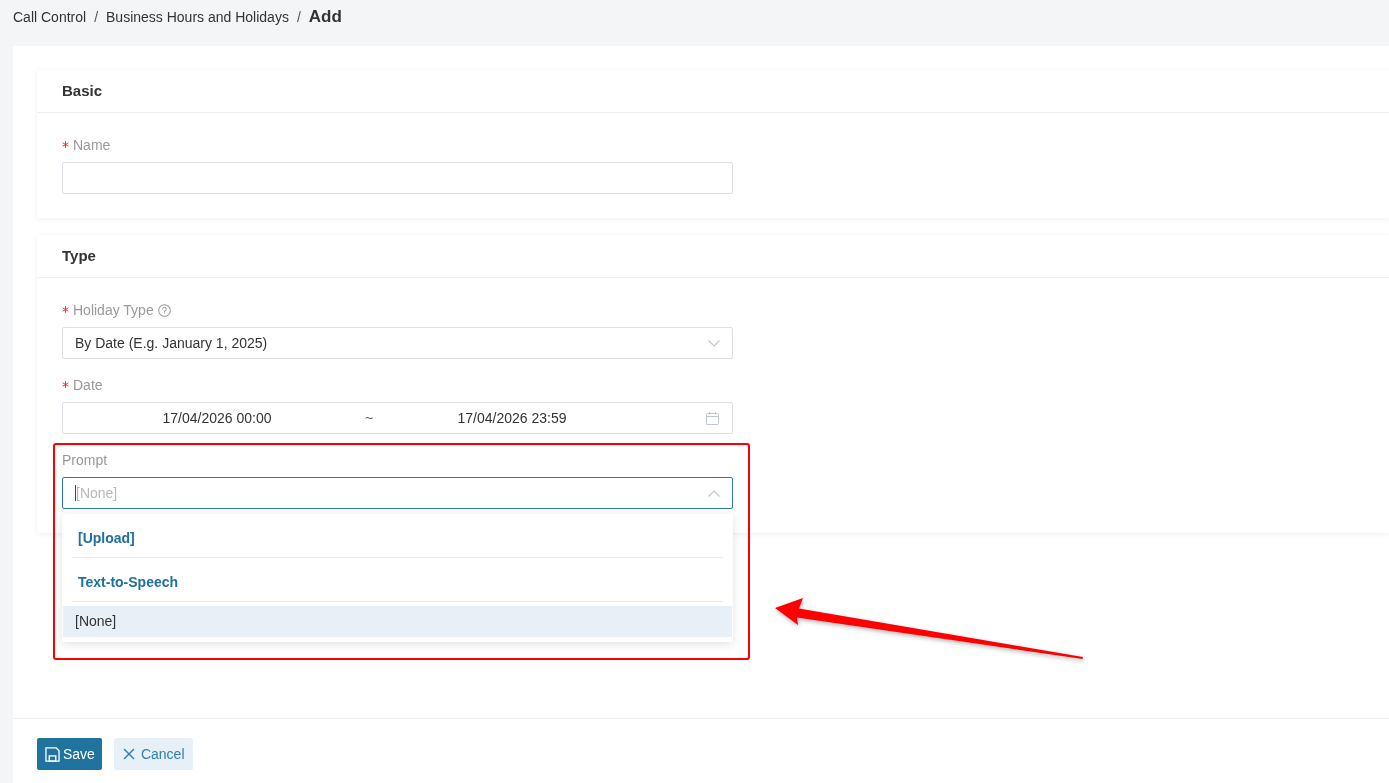  What do you see at coordinates (92, 145) in the screenshot?
I see `field-label: Name` at bounding box center [92, 145].